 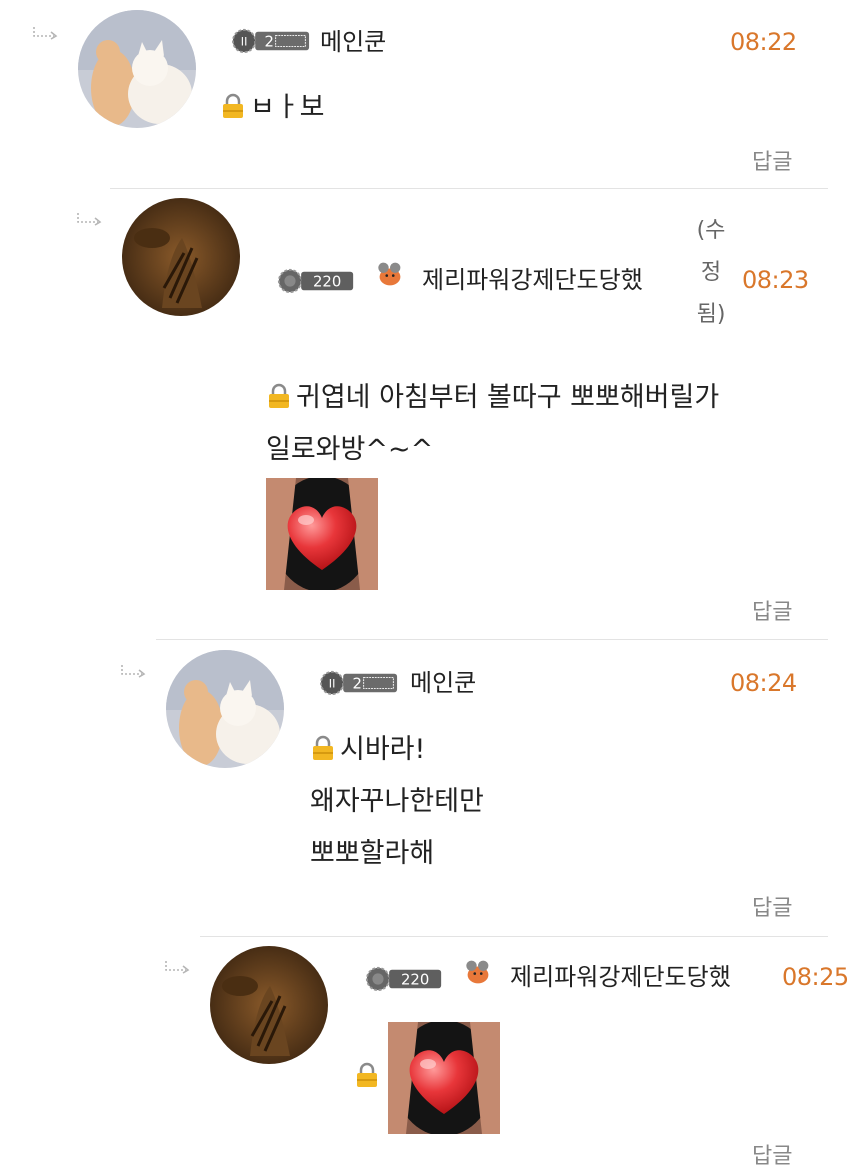 What do you see at coordinates (383, 749) in the screenshot?
I see `comment-line: 시바라!` at bounding box center [383, 749].